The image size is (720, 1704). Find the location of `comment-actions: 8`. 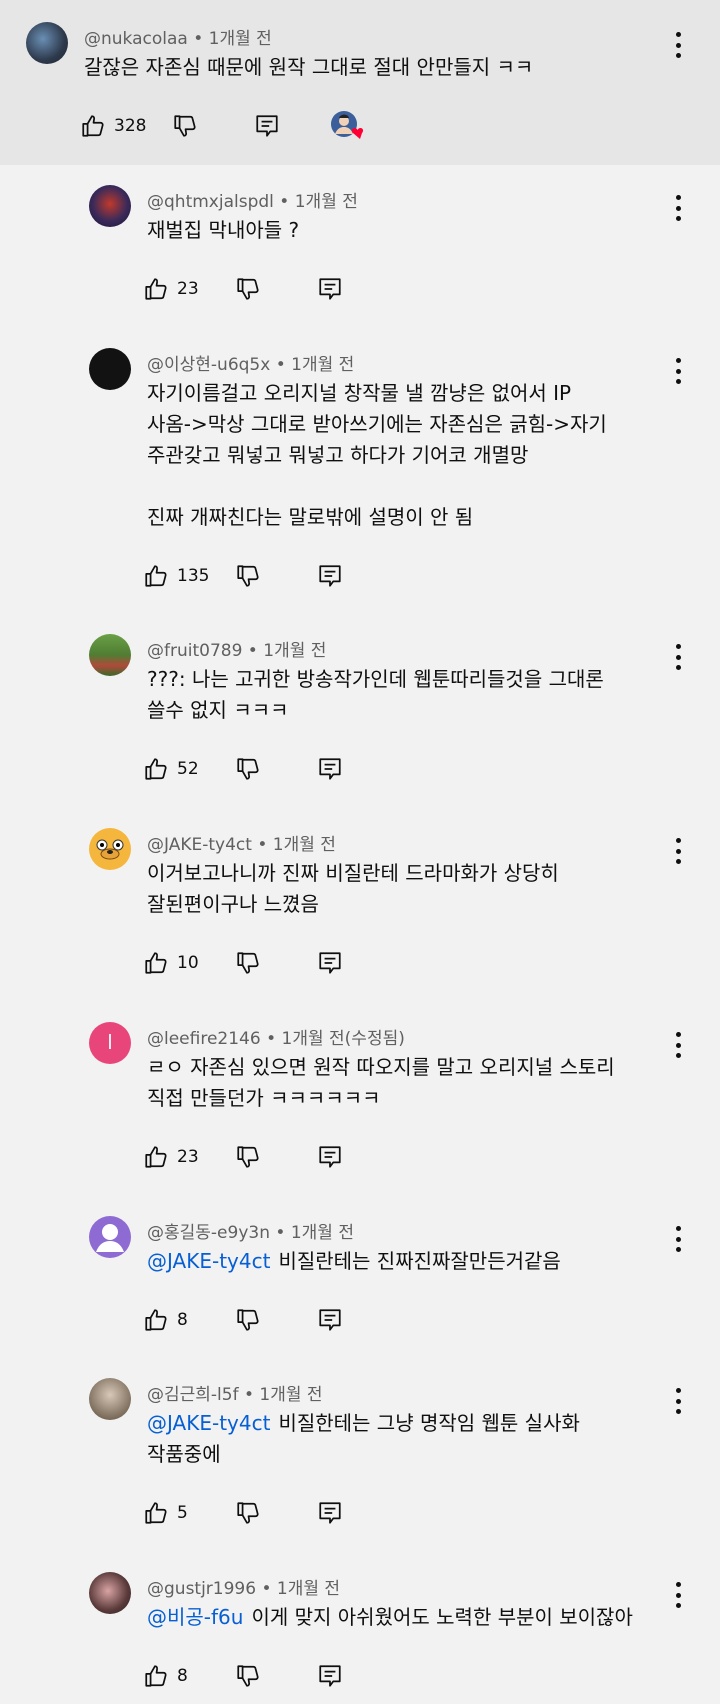

comment-actions: 8 is located at coordinates (293, 1320).